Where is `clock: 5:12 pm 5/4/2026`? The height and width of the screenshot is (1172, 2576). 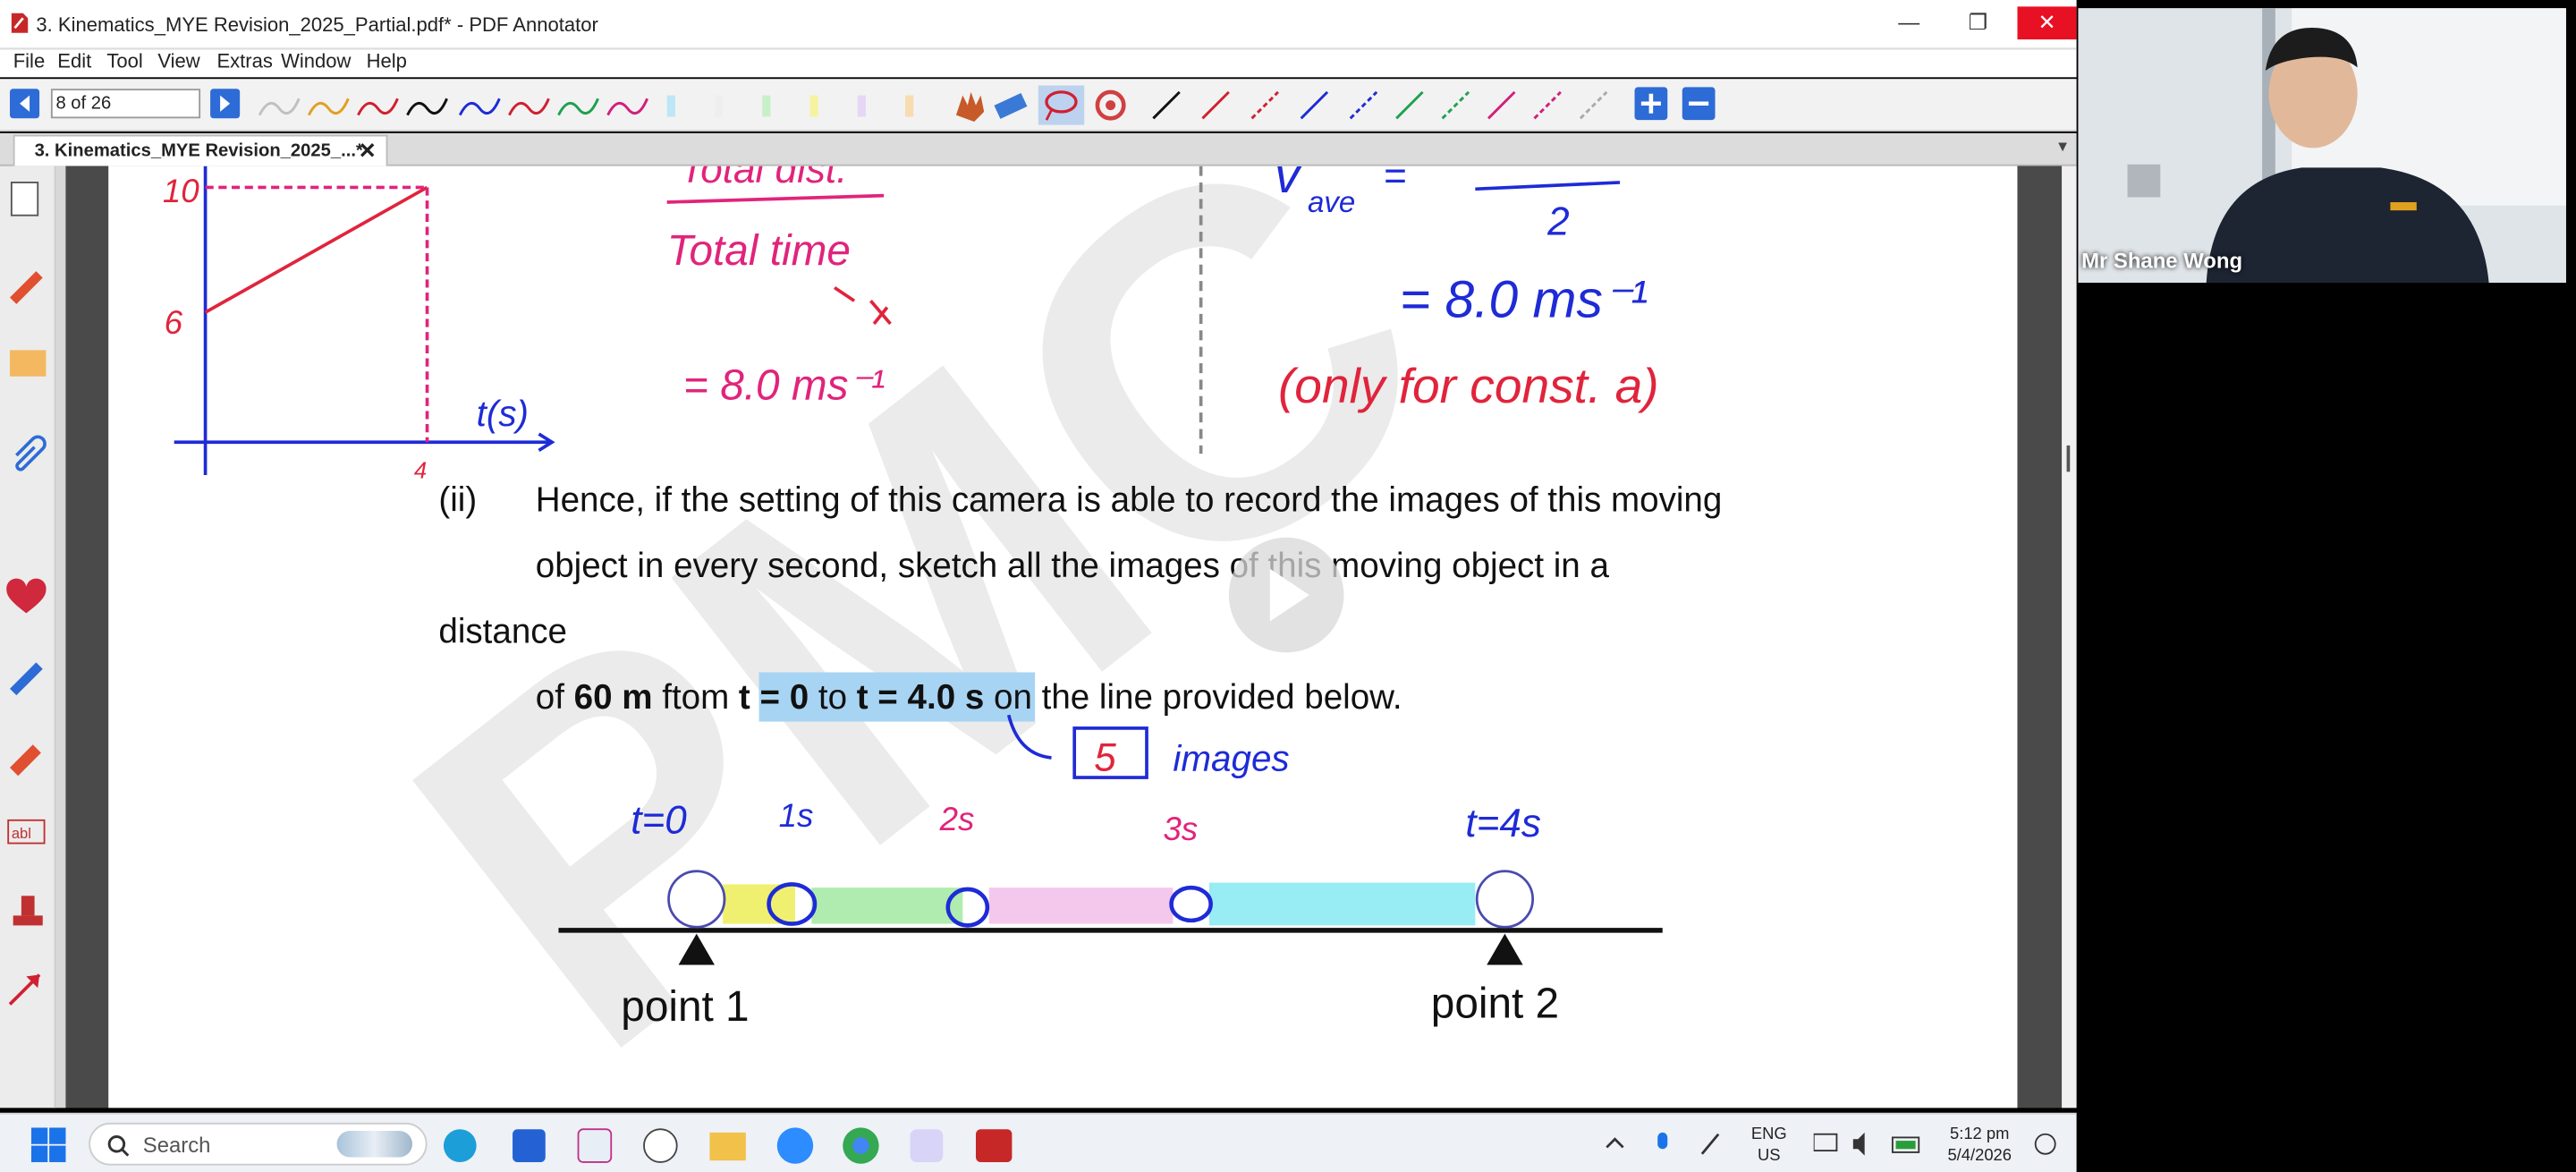
clock: 5:12 pm 5/4/2026 is located at coordinates (1979, 1147).